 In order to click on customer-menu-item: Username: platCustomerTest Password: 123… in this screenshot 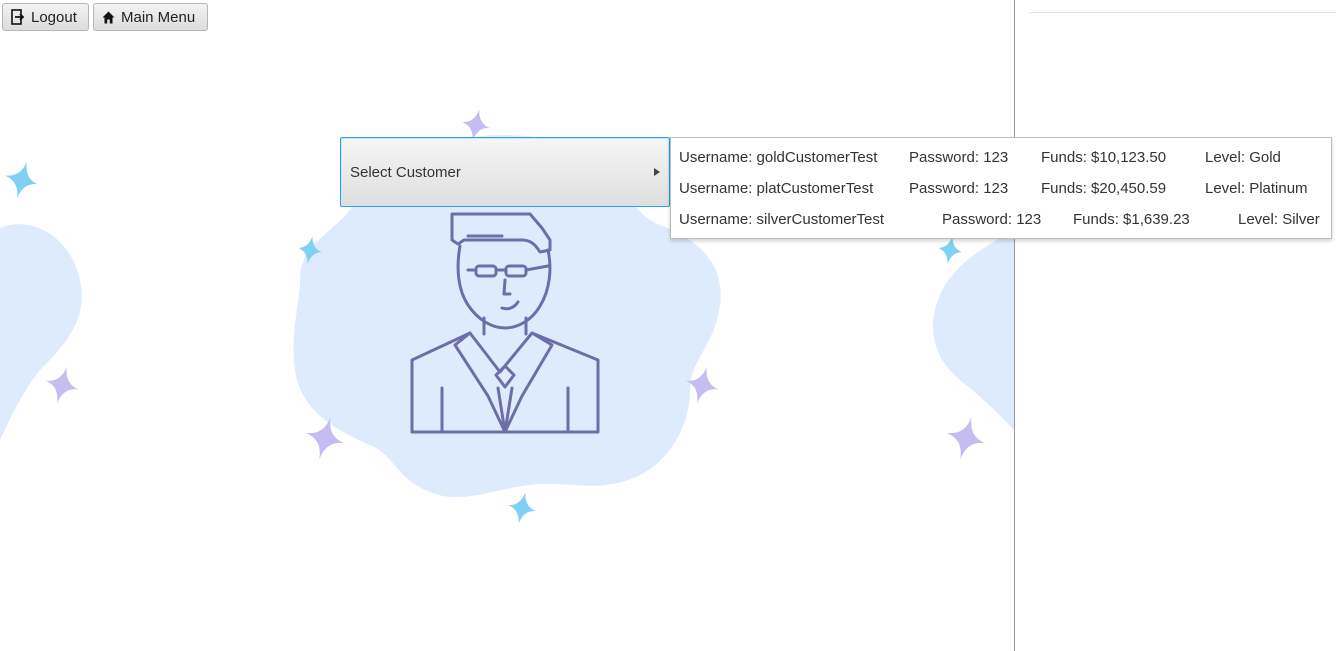, I will do `click(1001, 188)`.